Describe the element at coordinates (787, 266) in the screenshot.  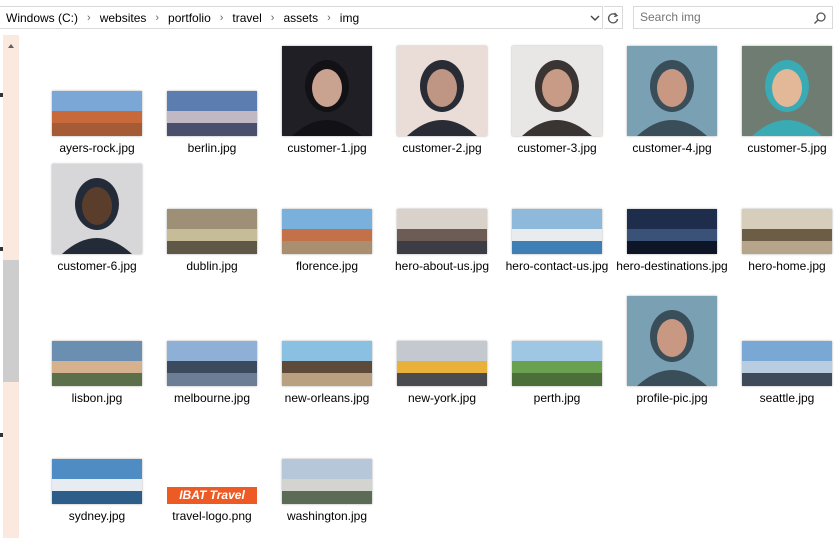
I see `file-name: hero-home.jpg` at that location.